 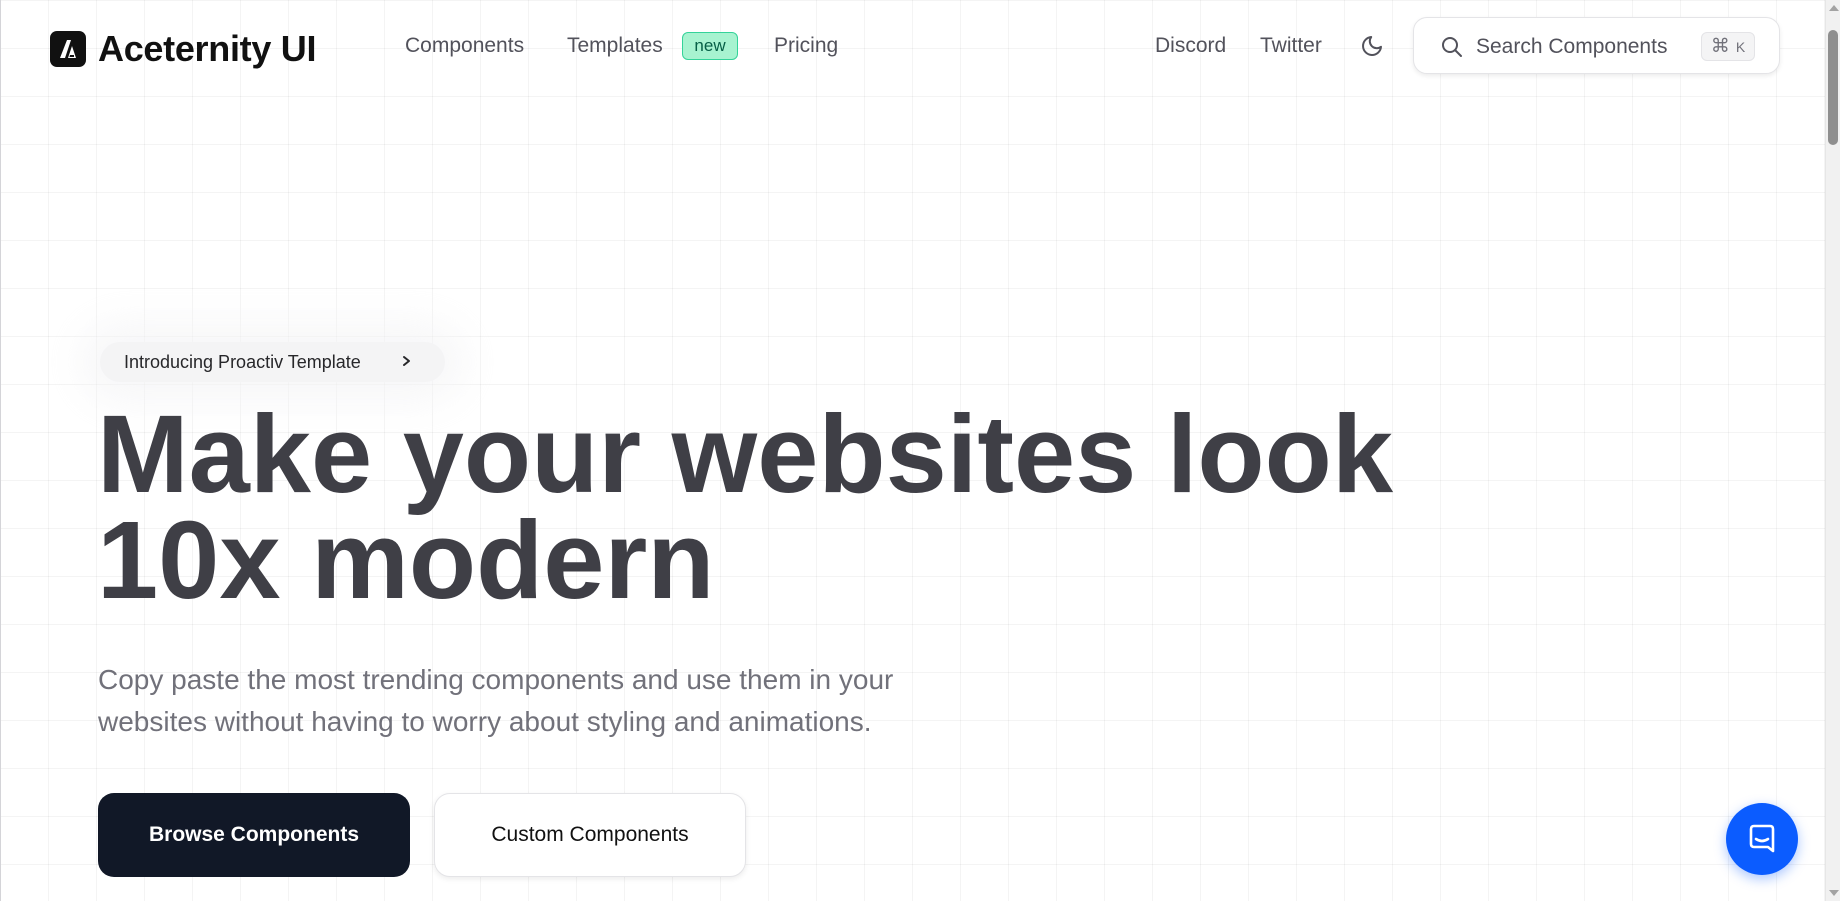 I want to click on search-icon, so click(x=1452, y=47).